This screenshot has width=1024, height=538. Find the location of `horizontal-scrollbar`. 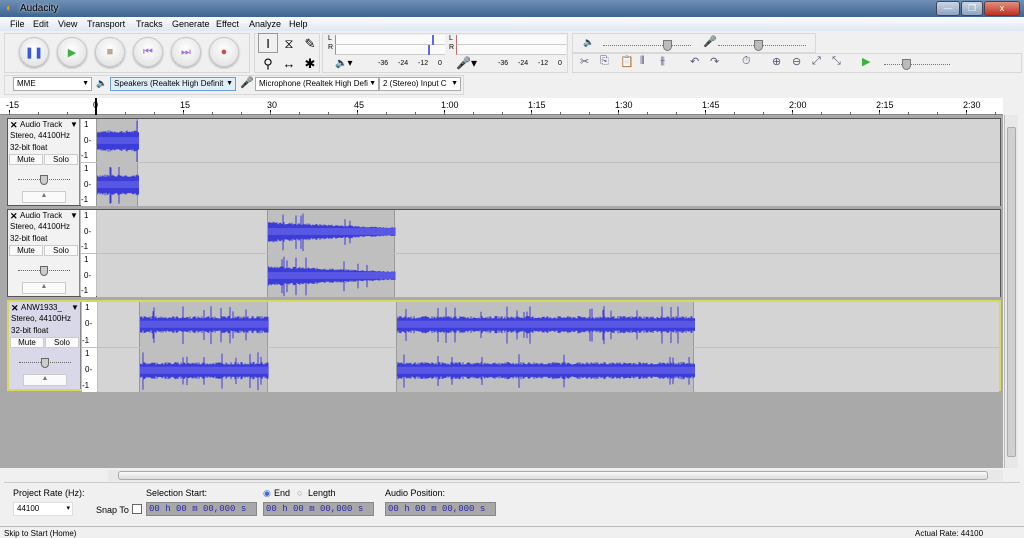

horizontal-scrollbar is located at coordinates (555, 475).